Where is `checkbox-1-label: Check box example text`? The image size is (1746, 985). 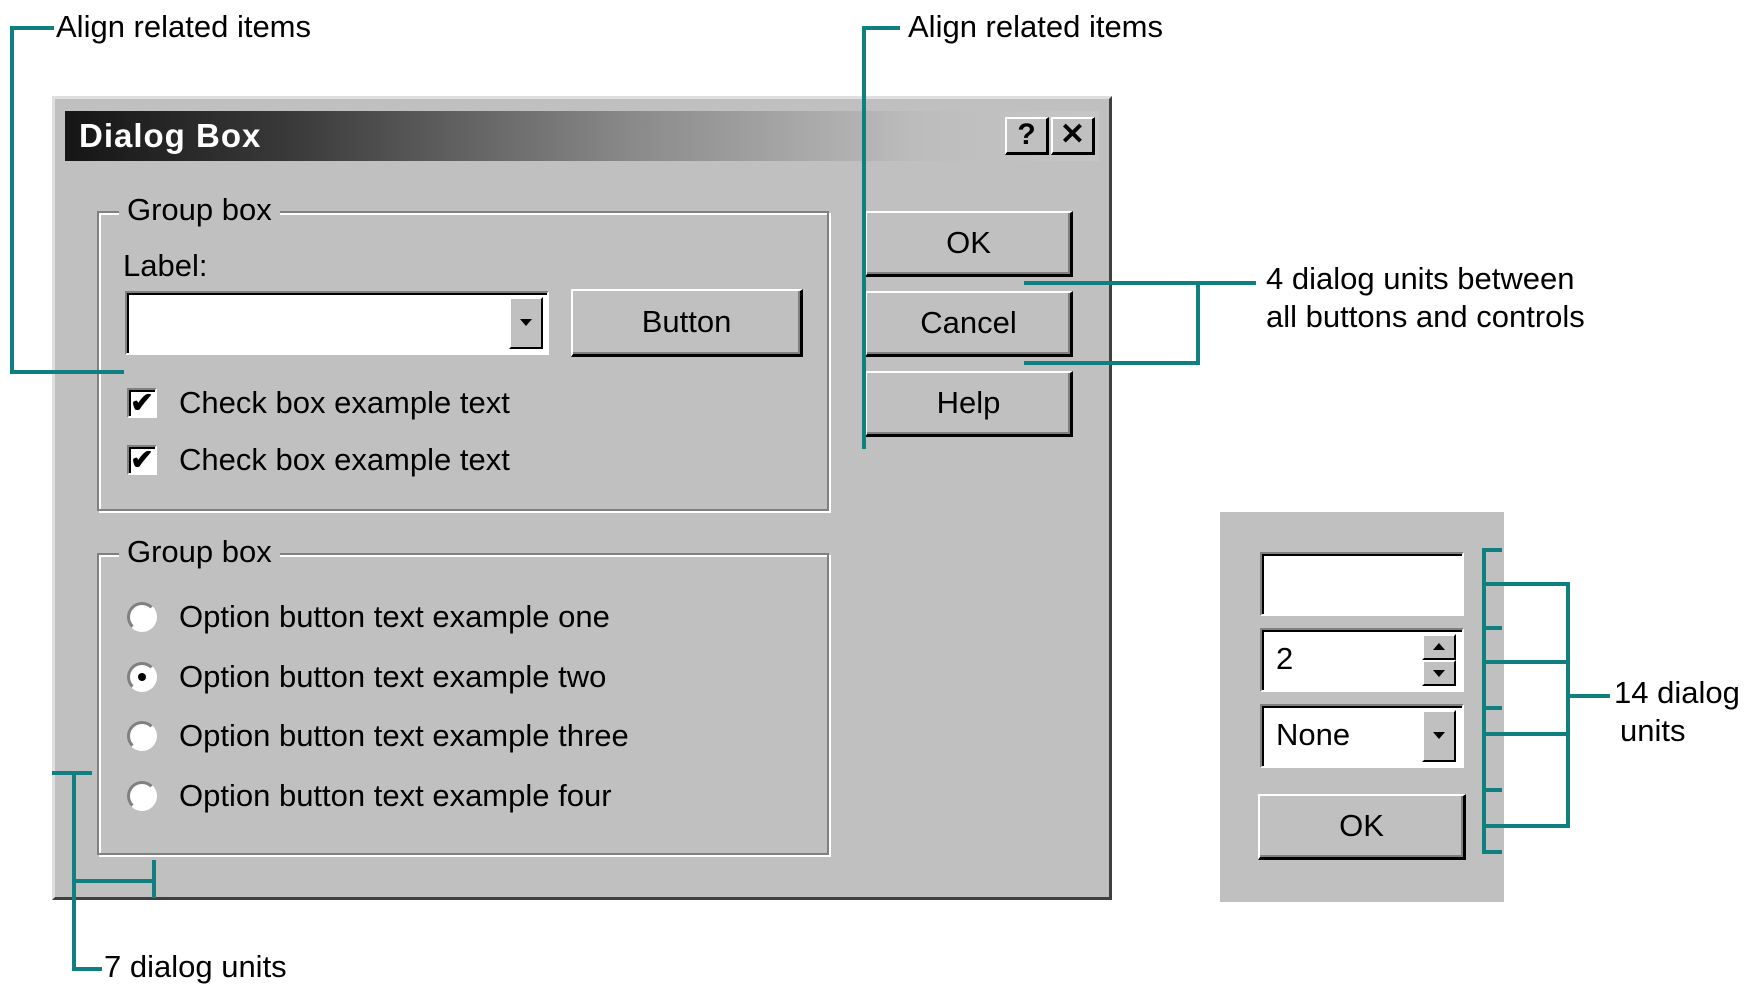
checkbox-1-label: Check box example text is located at coordinates (344, 402).